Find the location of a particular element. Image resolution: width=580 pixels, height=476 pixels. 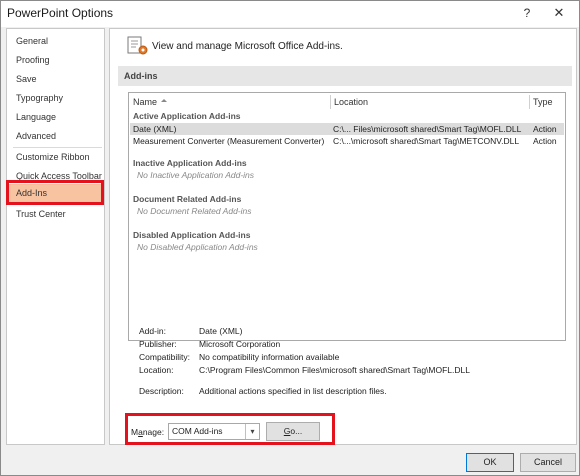

sidebar-item-general: General is located at coordinates (56, 41).